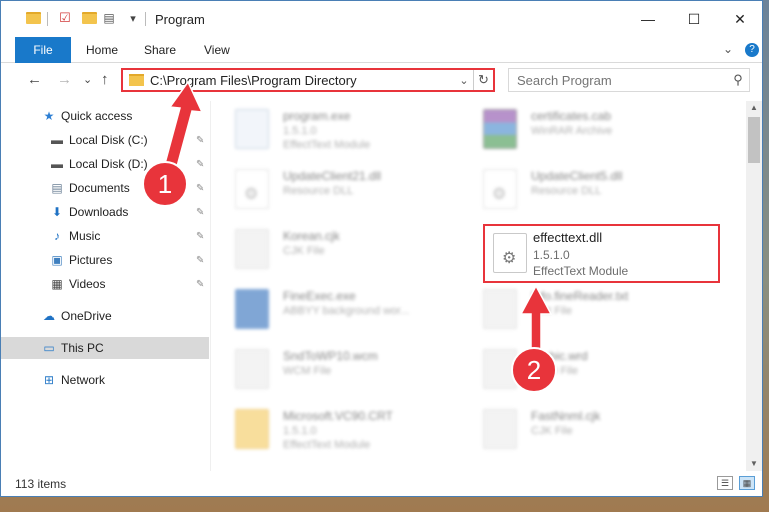 The width and height of the screenshot is (769, 512). I want to click on quick-access-dropdown-icon: ▾, so click(133, 18).